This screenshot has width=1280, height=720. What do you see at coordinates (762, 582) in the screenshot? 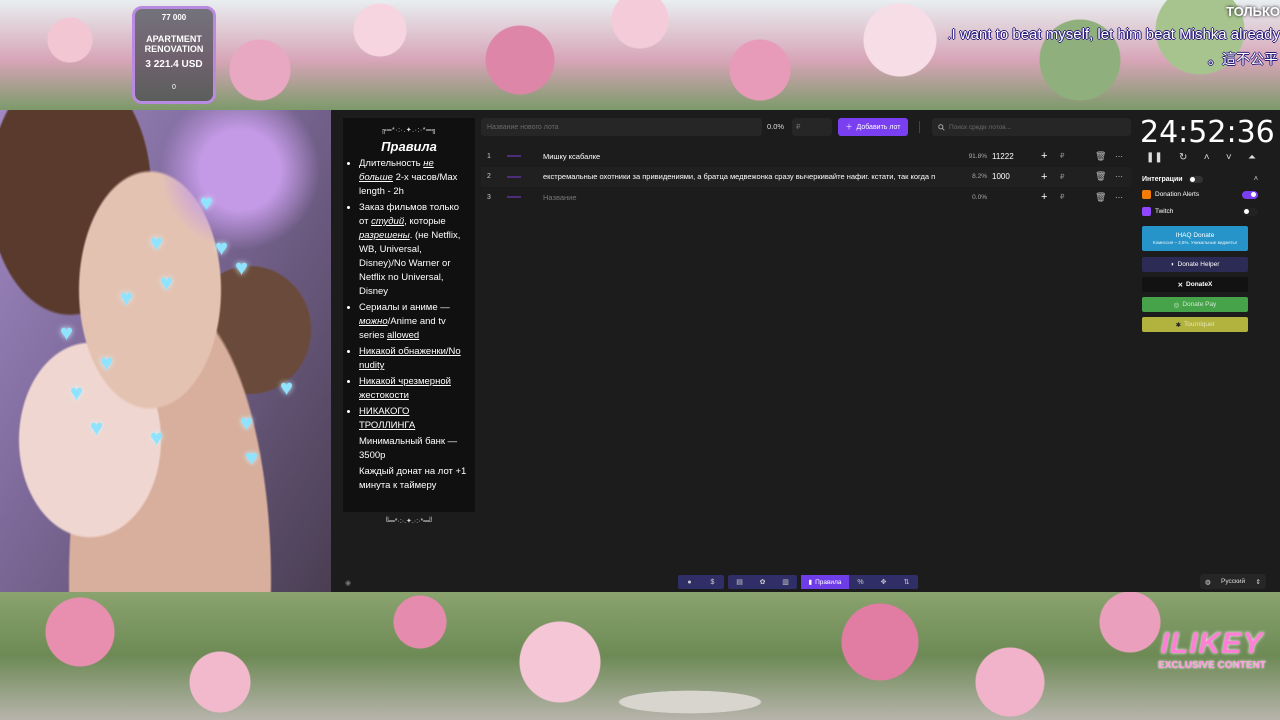
I see `wheel-icon: ✿` at bounding box center [762, 582].